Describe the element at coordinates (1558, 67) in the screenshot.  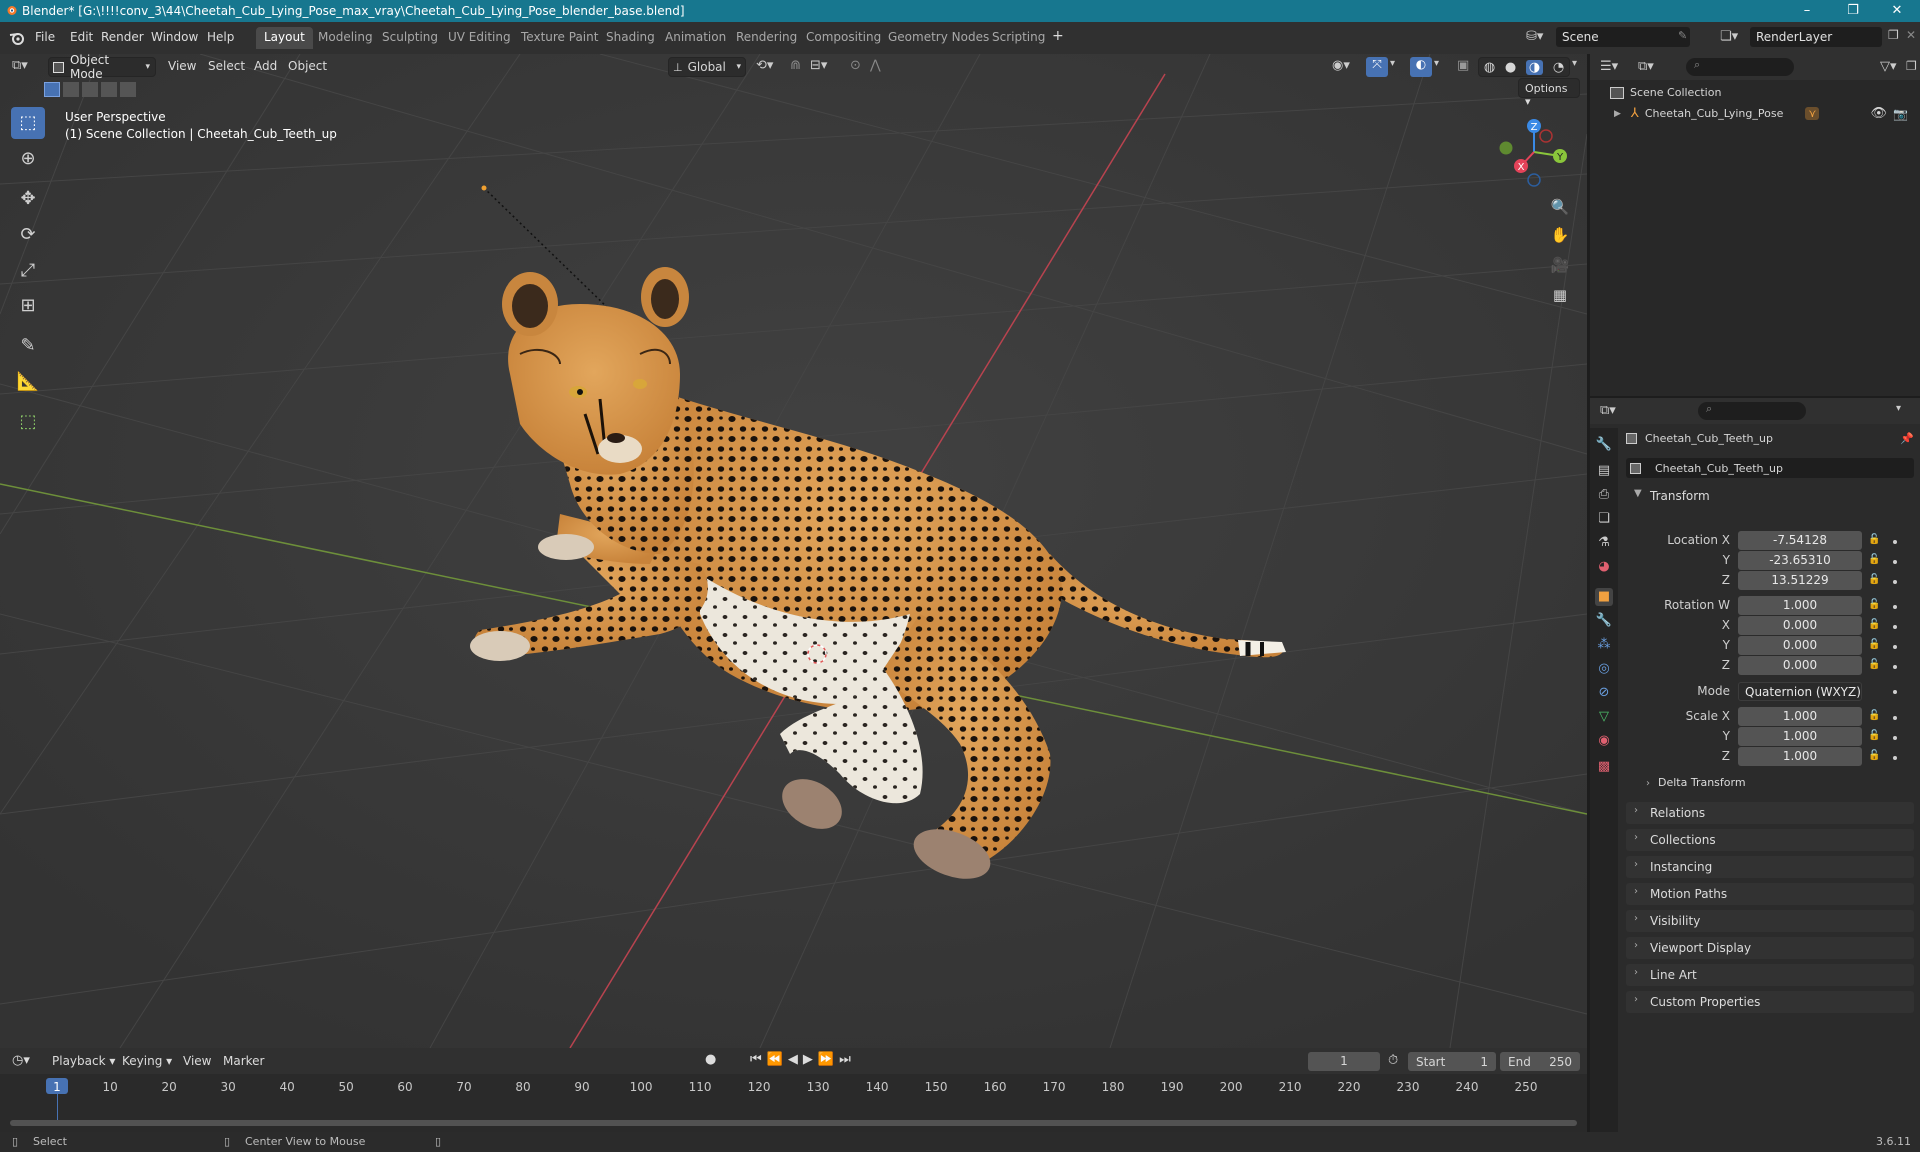
I see `rendered-shading-icon: ◔` at that location.